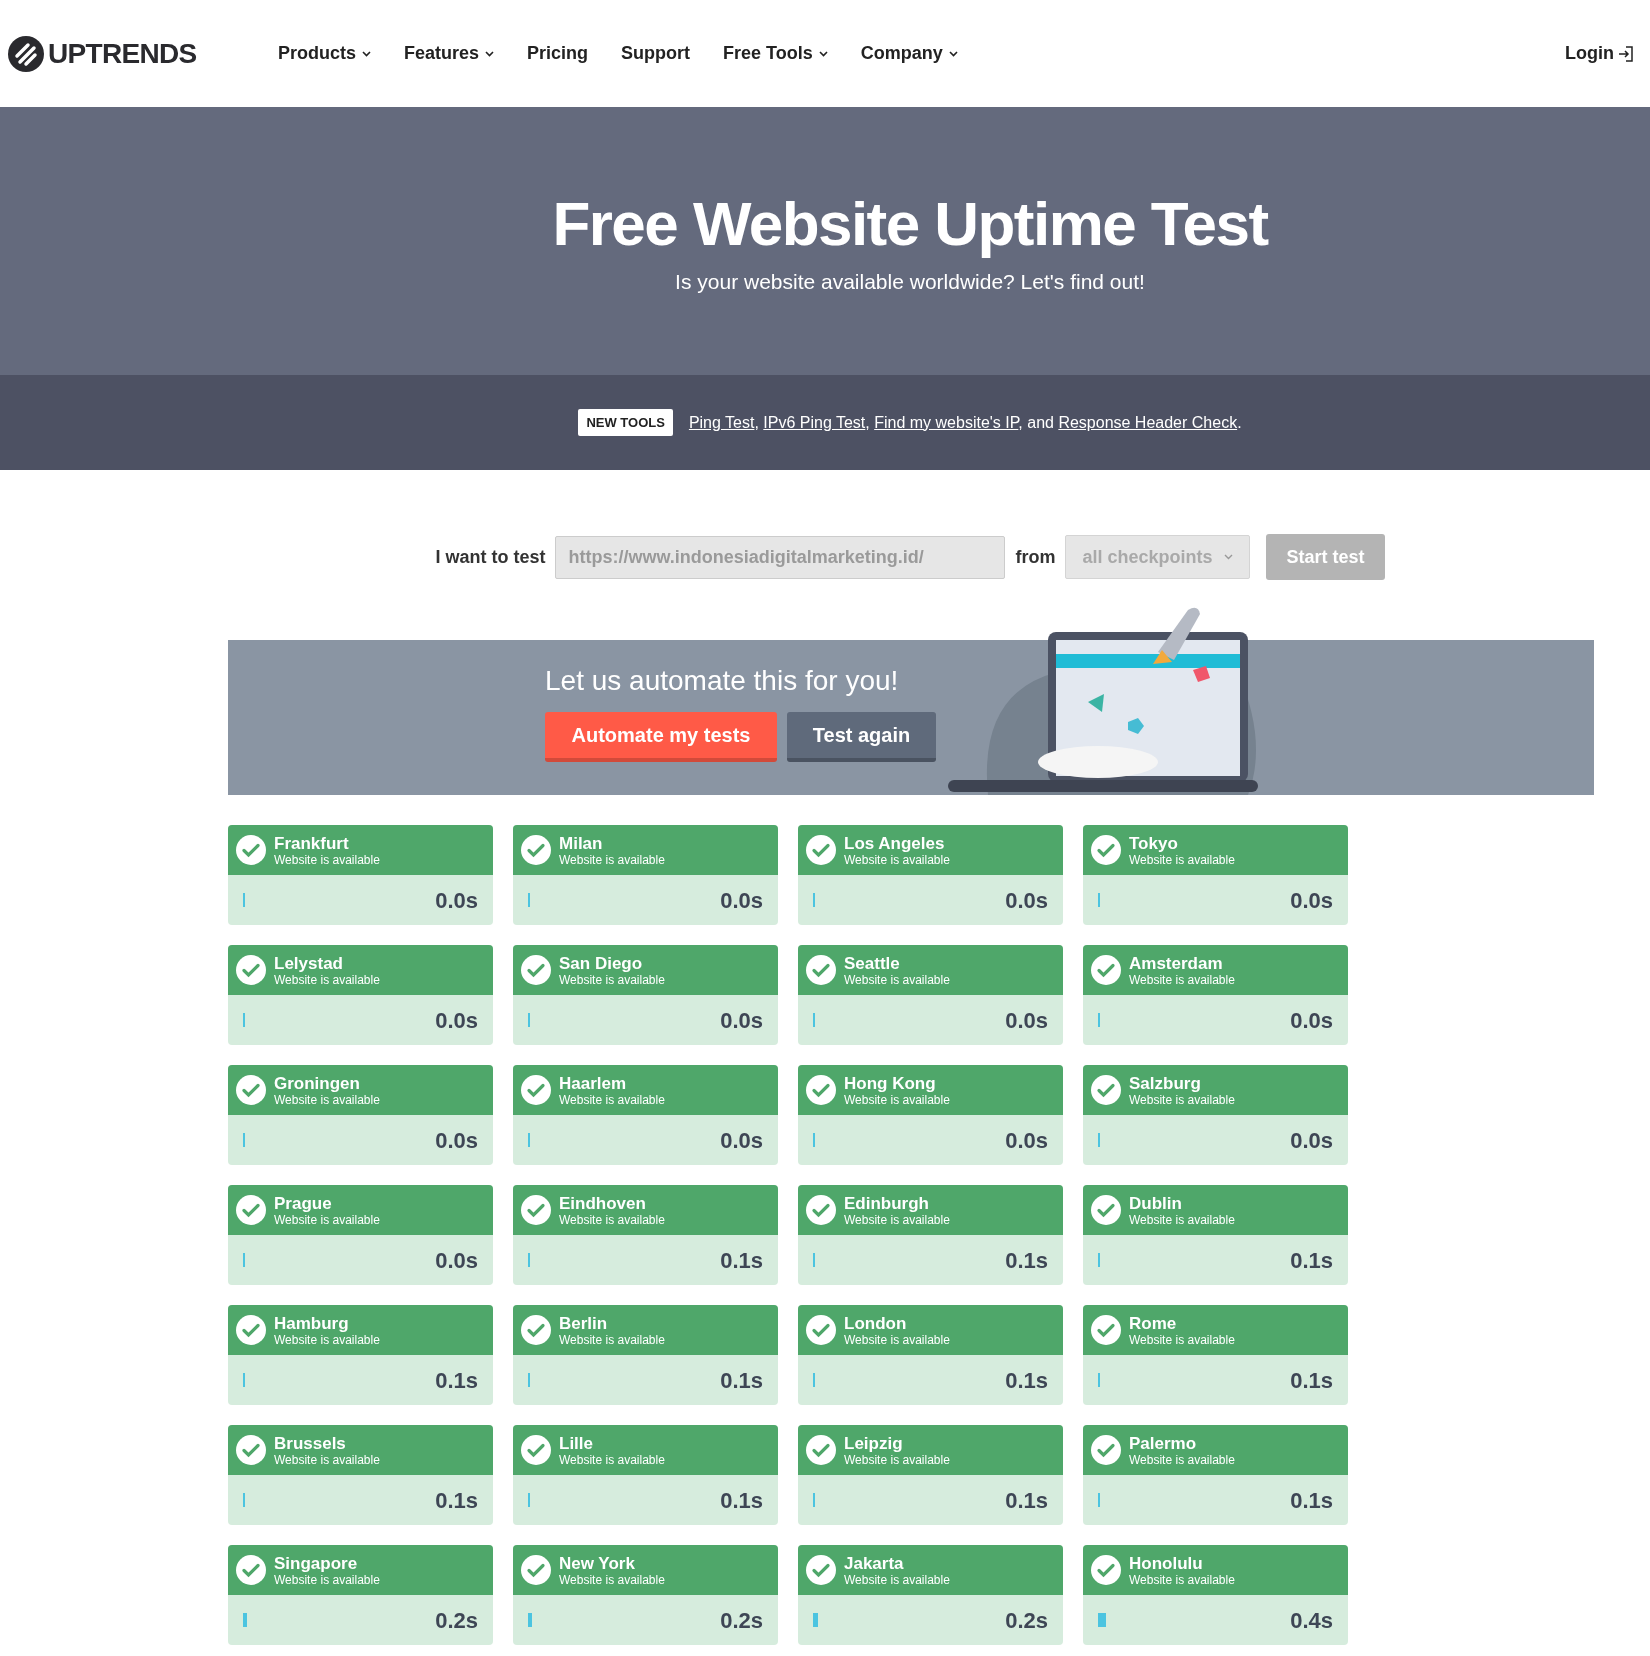  Describe the element at coordinates (910, 282) in the screenshot. I see `page-subtitle: Is your website available worldwide? Let's find out!` at that location.